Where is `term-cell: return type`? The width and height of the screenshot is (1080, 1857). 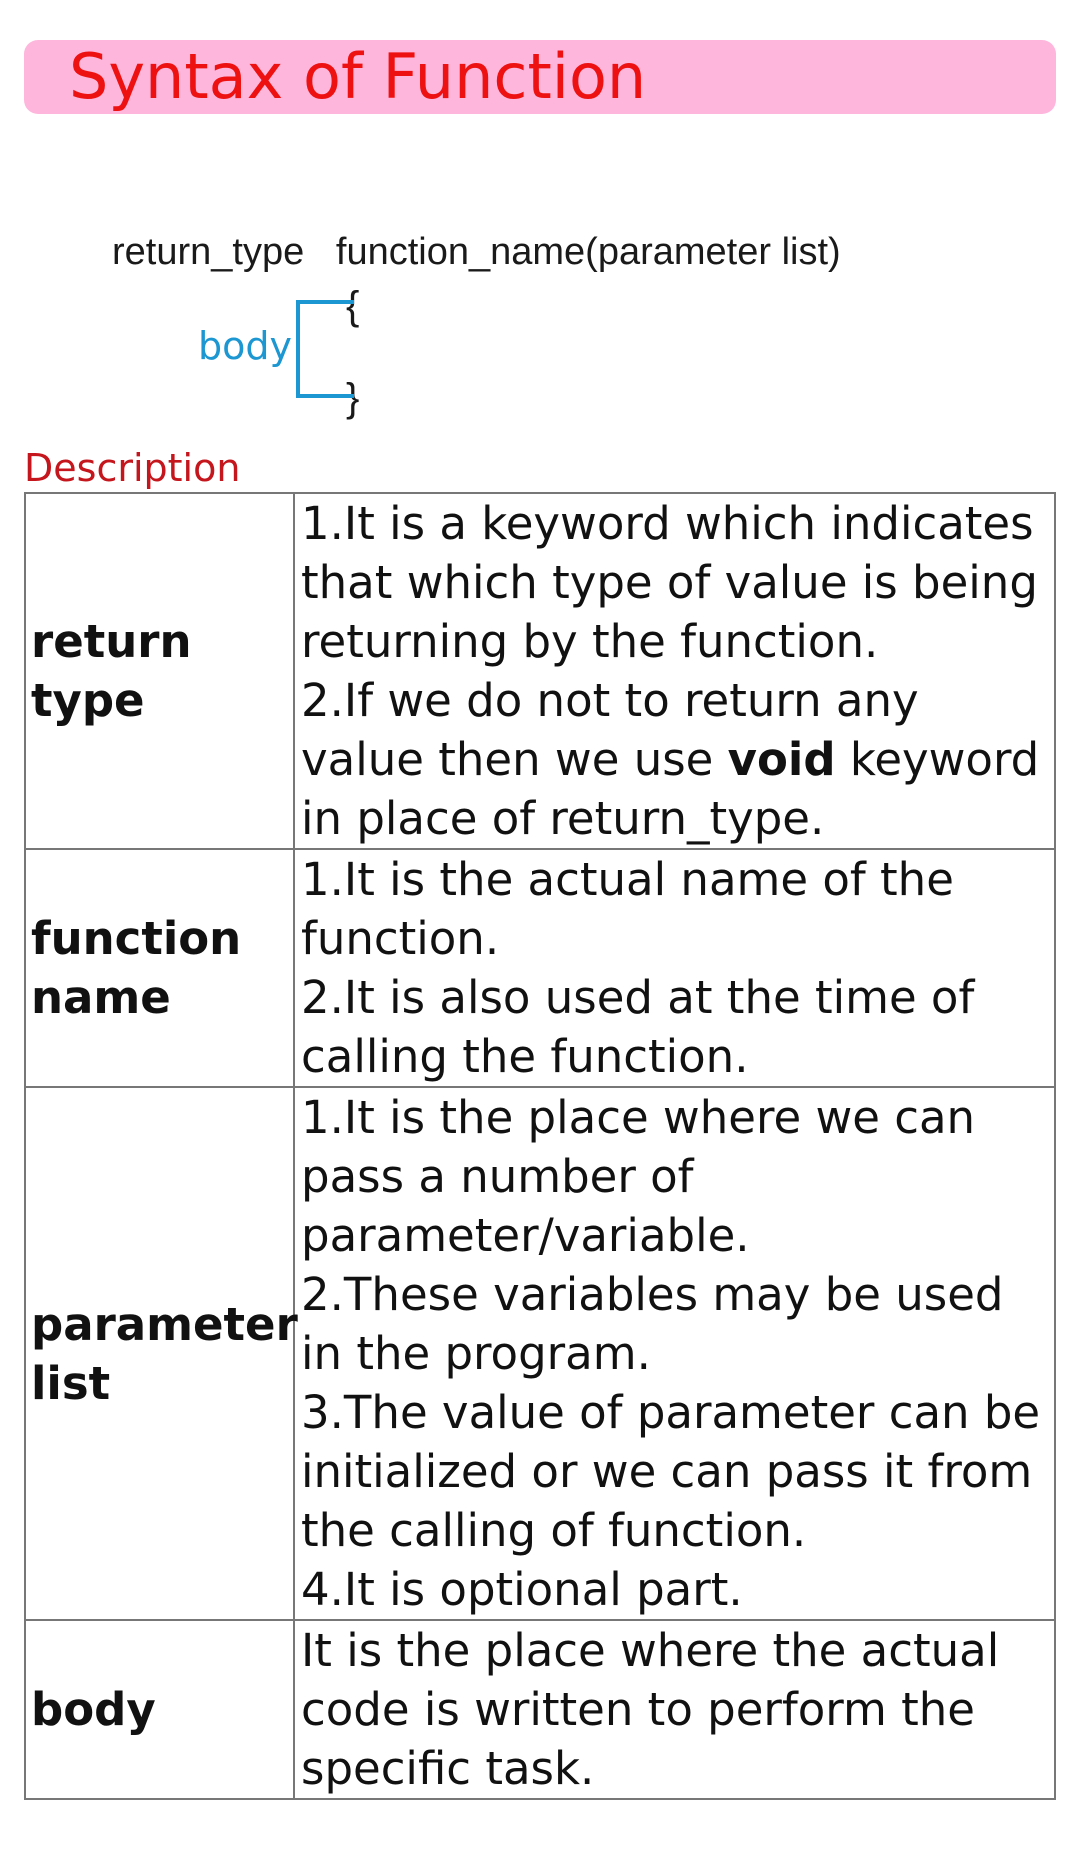
term-cell: return type is located at coordinates (159, 671).